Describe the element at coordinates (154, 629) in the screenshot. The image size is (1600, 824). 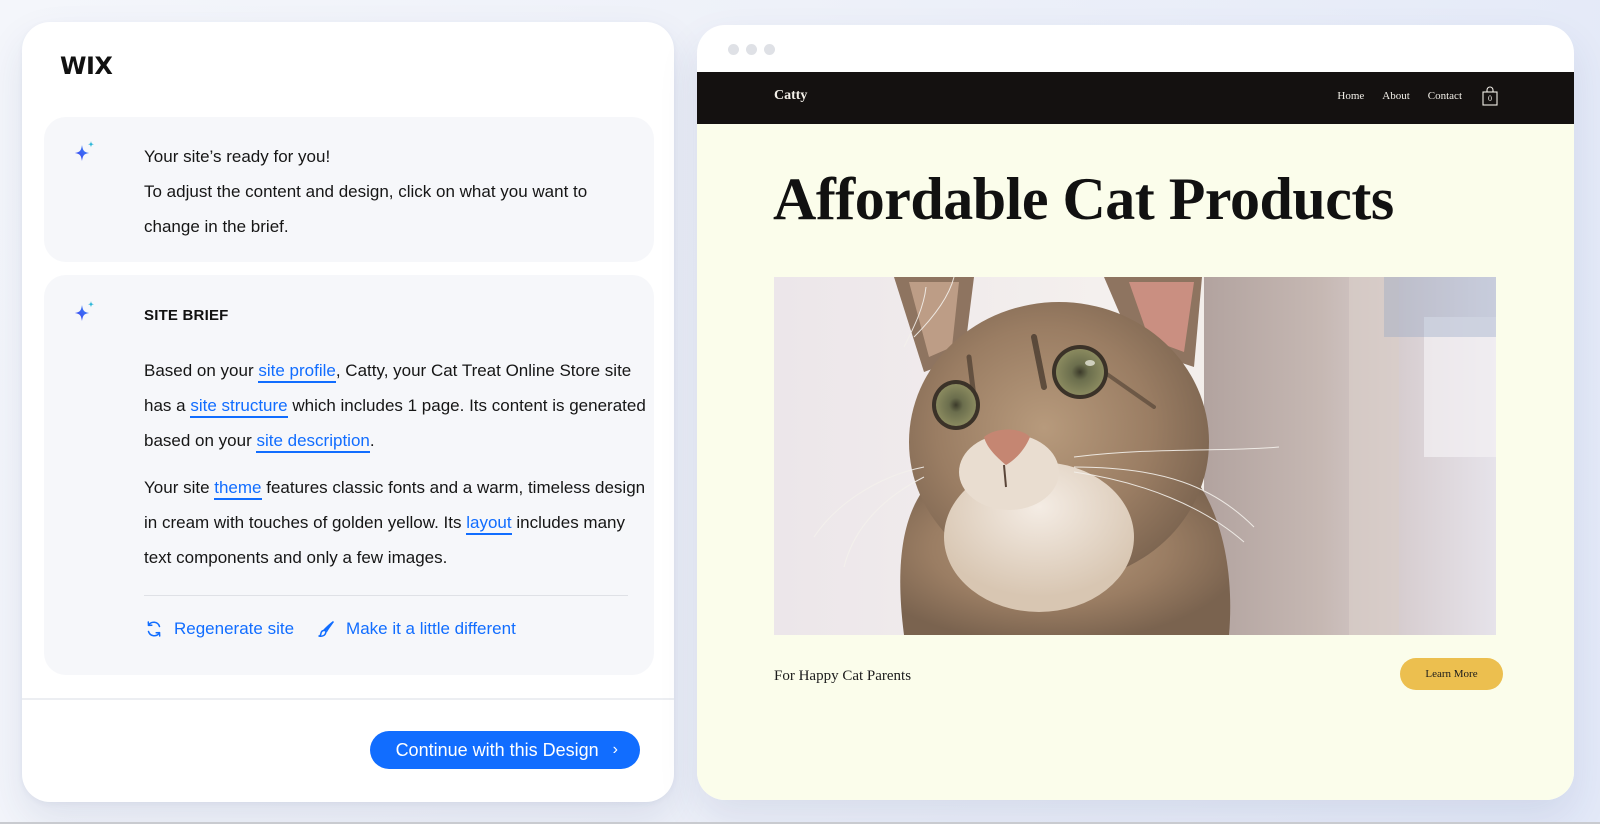
I see `refresh-icon` at that location.